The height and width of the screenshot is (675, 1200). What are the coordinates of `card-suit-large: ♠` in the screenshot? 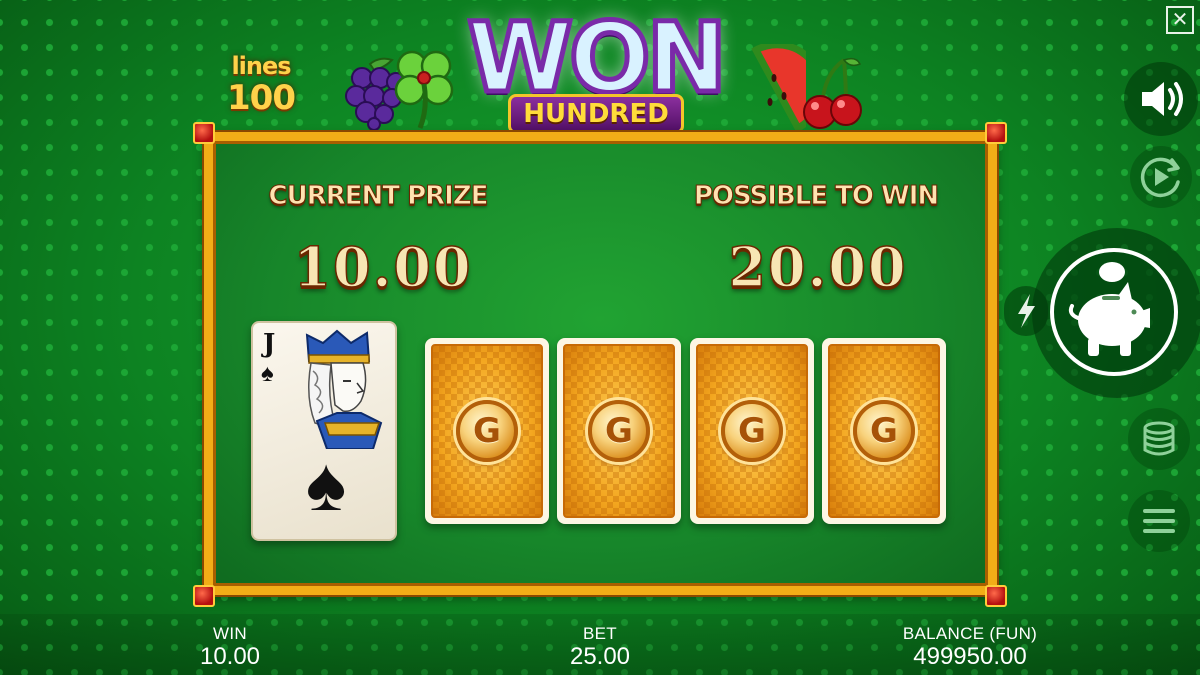 It's located at (326, 484).